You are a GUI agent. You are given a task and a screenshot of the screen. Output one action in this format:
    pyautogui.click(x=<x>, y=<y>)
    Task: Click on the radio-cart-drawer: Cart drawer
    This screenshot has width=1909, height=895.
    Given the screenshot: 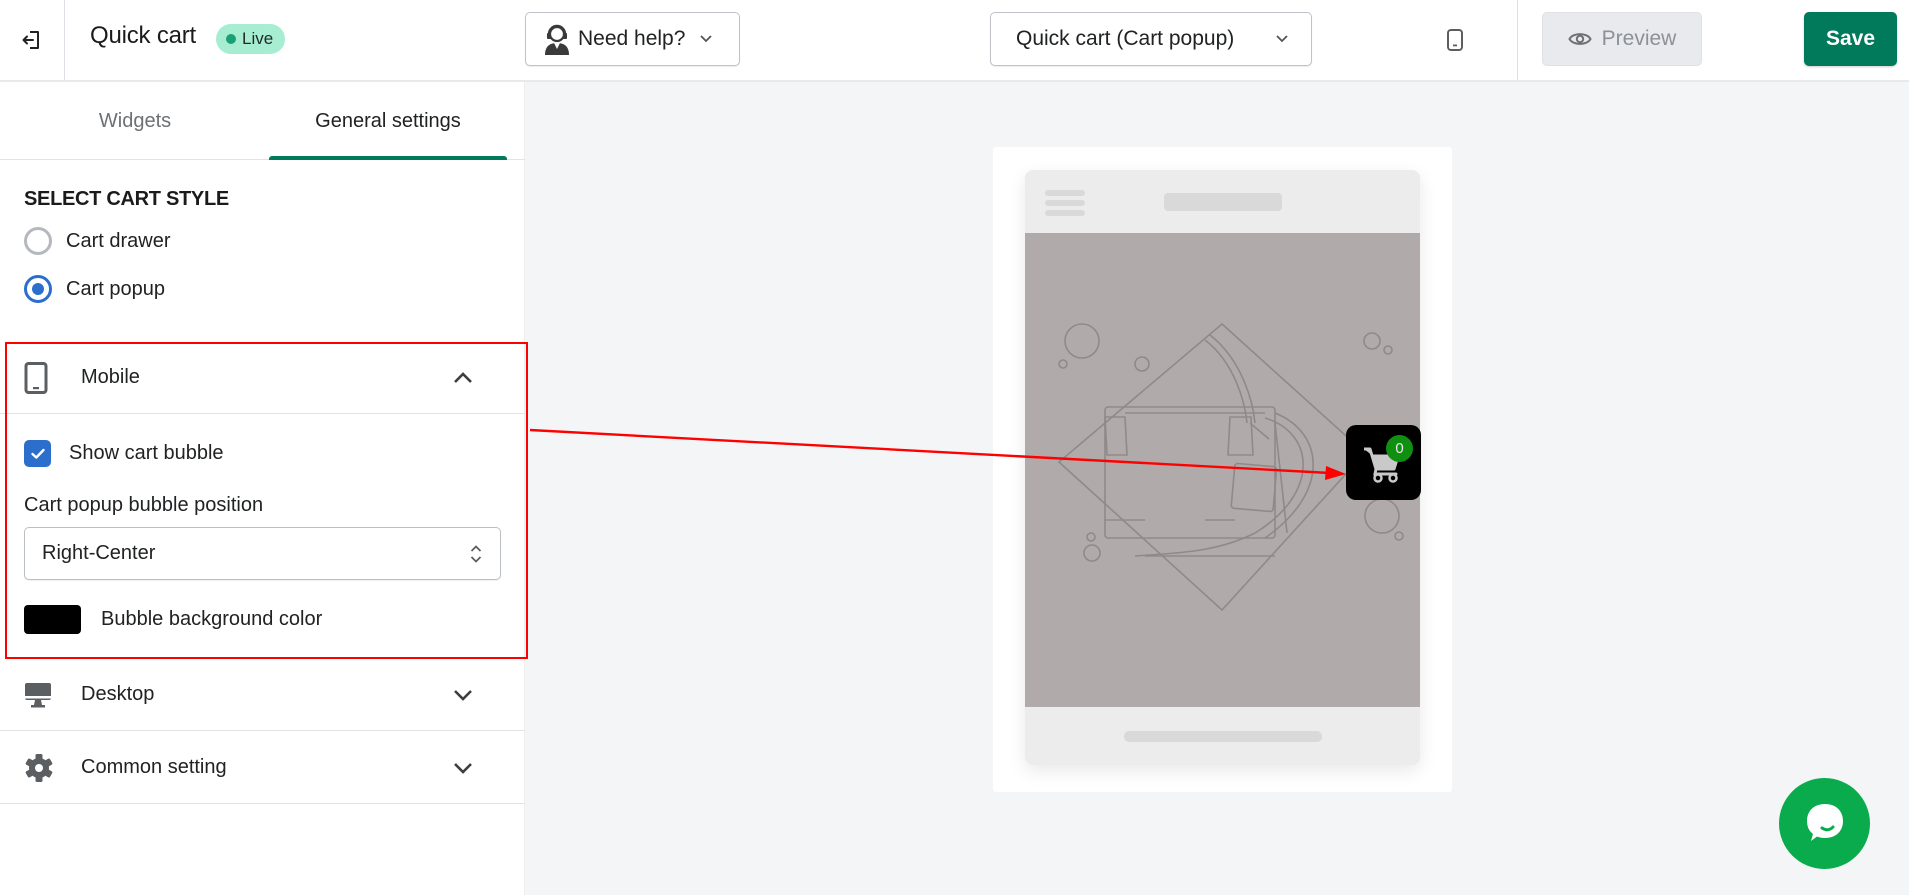 What is the action you would take?
    pyautogui.click(x=97, y=241)
    